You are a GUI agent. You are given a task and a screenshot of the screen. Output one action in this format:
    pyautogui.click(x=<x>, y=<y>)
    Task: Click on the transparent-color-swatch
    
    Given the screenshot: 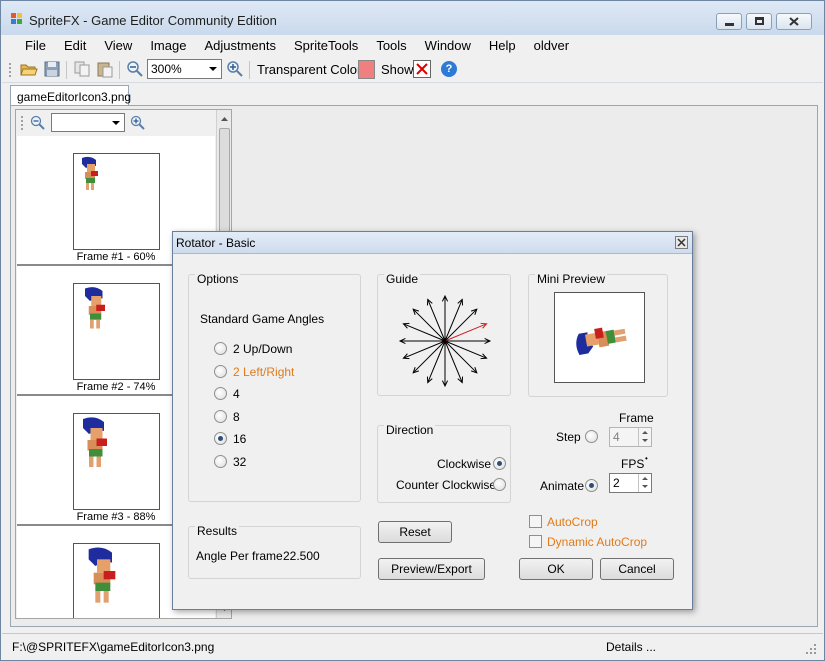 What is the action you would take?
    pyautogui.click(x=366, y=69)
    